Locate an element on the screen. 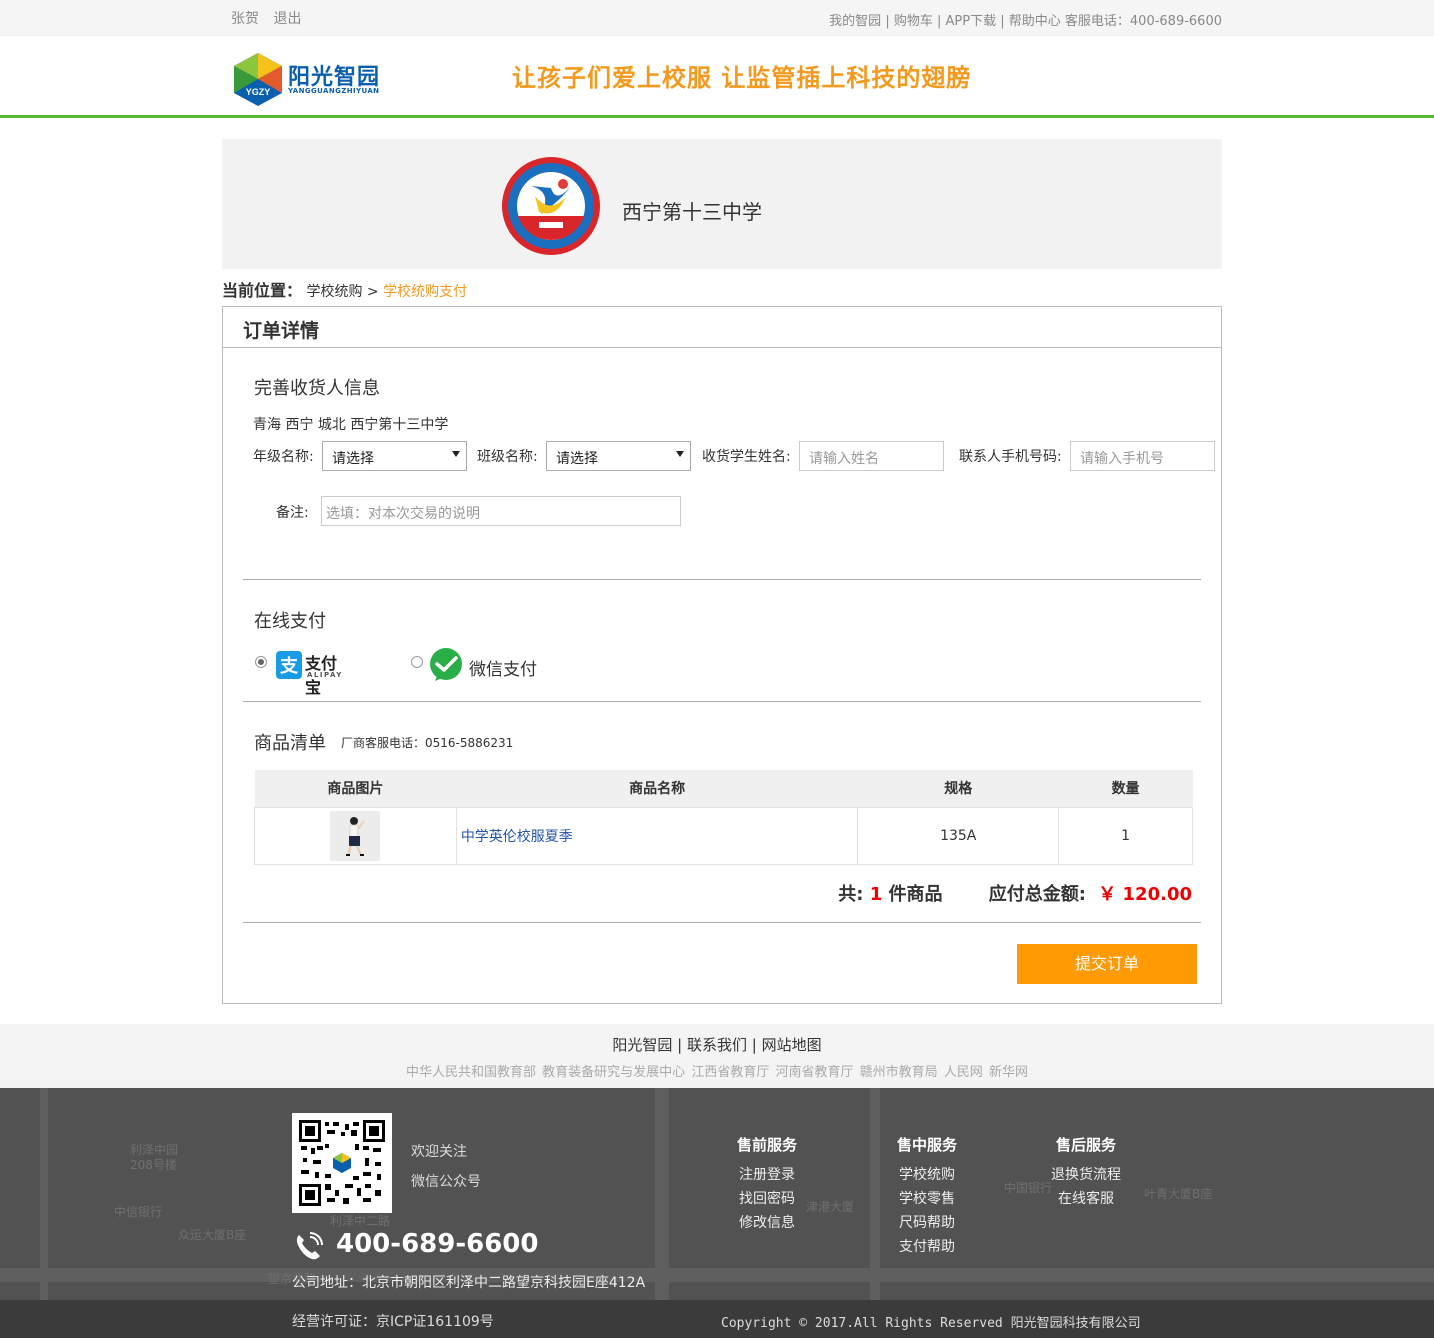 The width and height of the screenshot is (1434, 1338). breadcrumb-parent: 学校统购 is located at coordinates (334, 292).